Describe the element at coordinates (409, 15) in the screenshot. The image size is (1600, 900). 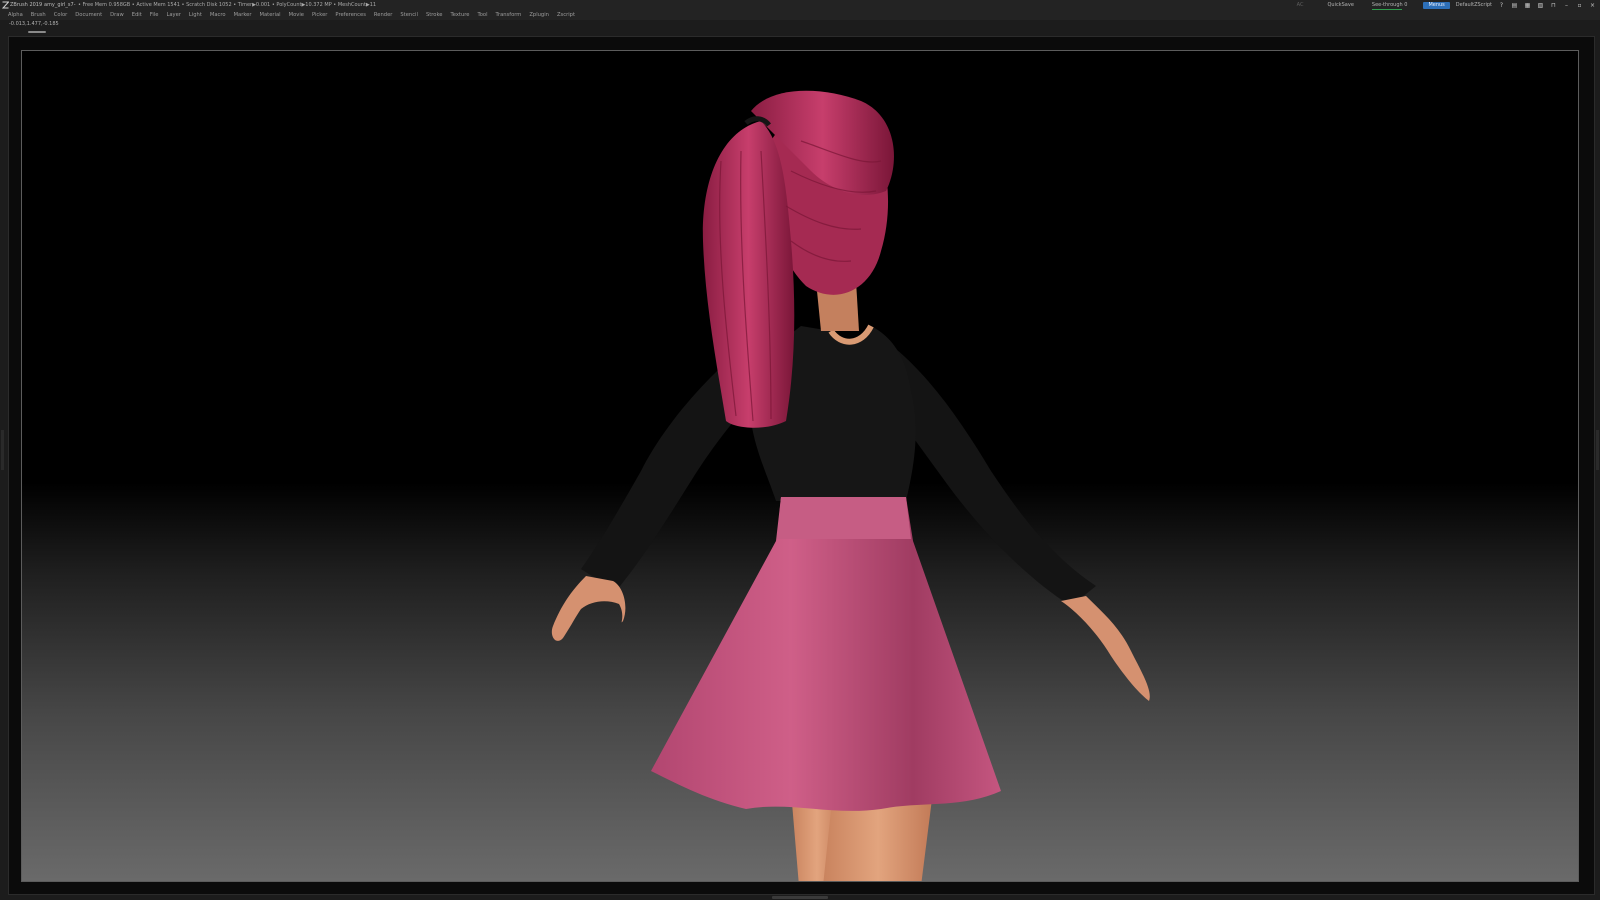
I see `menu-stencil: Stencil` at that location.